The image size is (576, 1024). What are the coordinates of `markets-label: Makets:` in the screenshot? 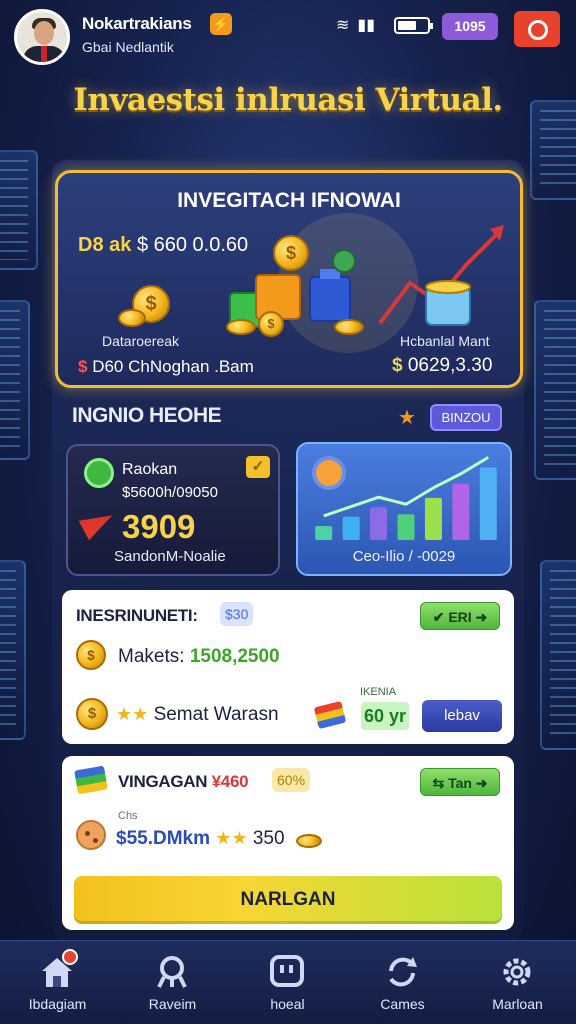 It's located at (151, 656).